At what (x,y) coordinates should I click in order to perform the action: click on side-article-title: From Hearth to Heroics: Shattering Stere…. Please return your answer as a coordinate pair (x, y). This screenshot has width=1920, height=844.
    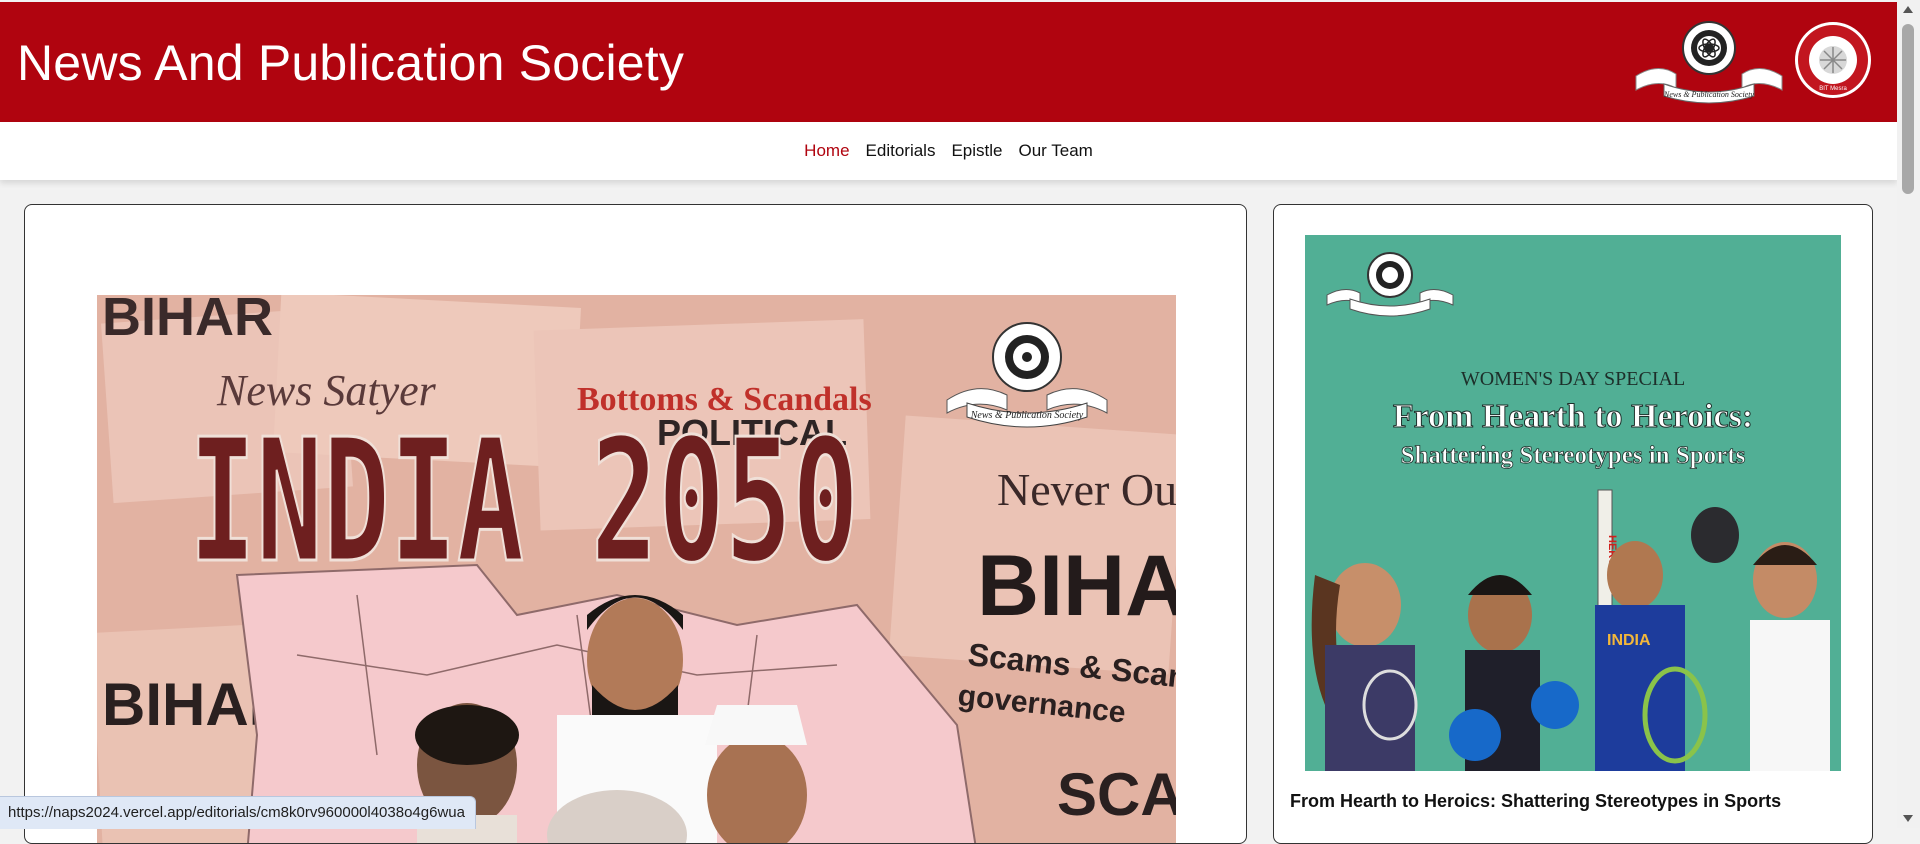
    Looking at the image, I should click on (1535, 801).